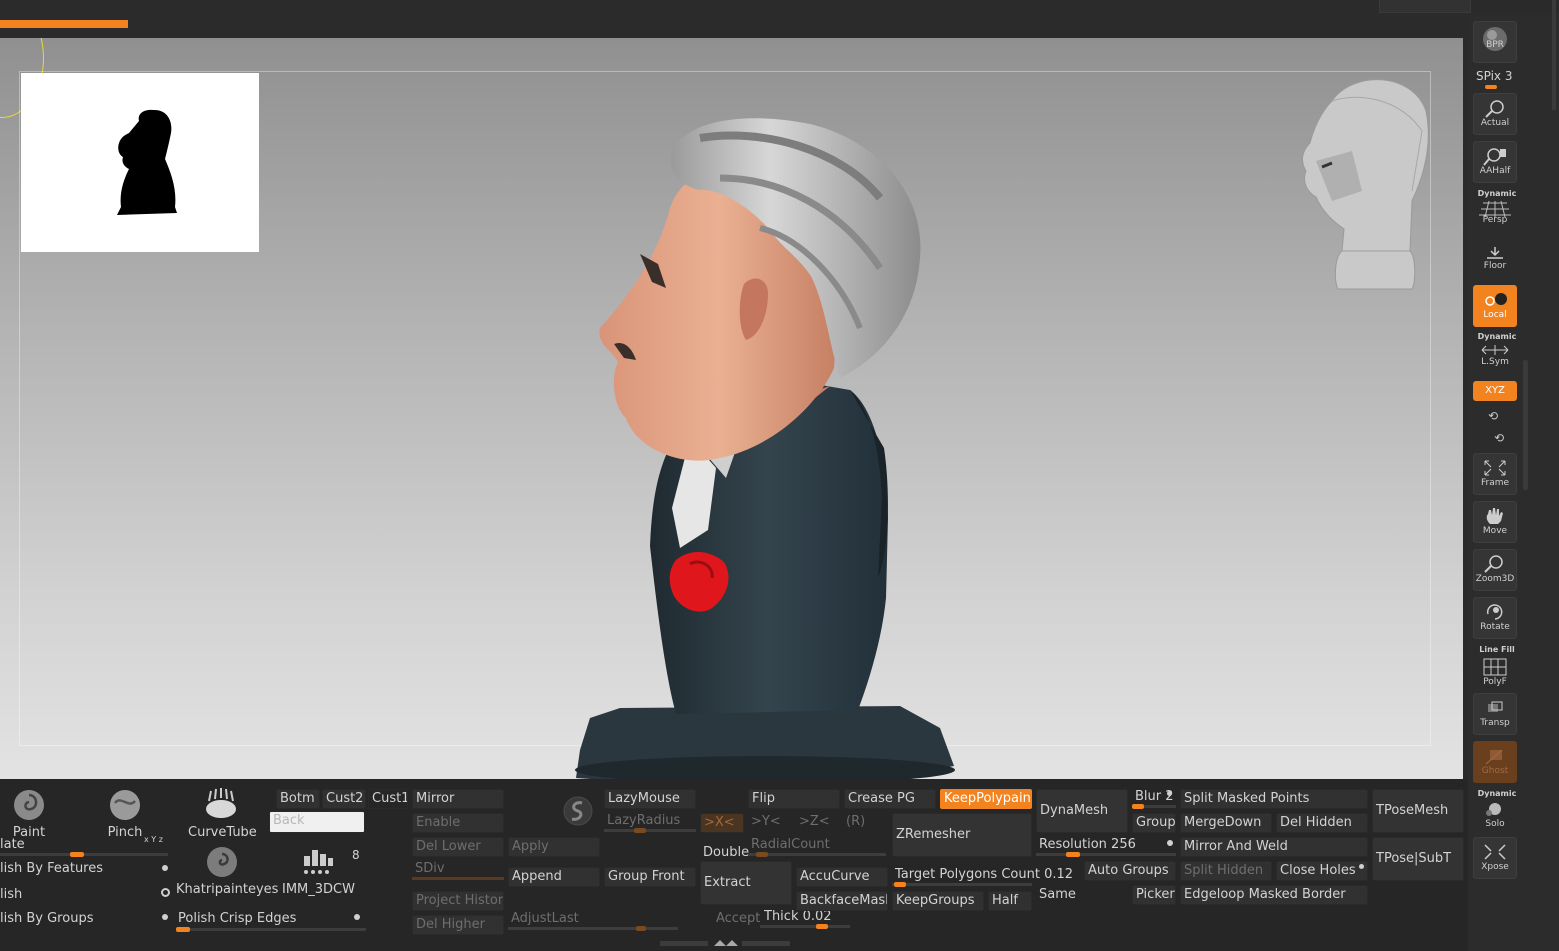 This screenshot has height=951, width=1559. Describe the element at coordinates (1274, 799) in the screenshot. I see `split-masked-points-button: Split Masked Points` at that location.